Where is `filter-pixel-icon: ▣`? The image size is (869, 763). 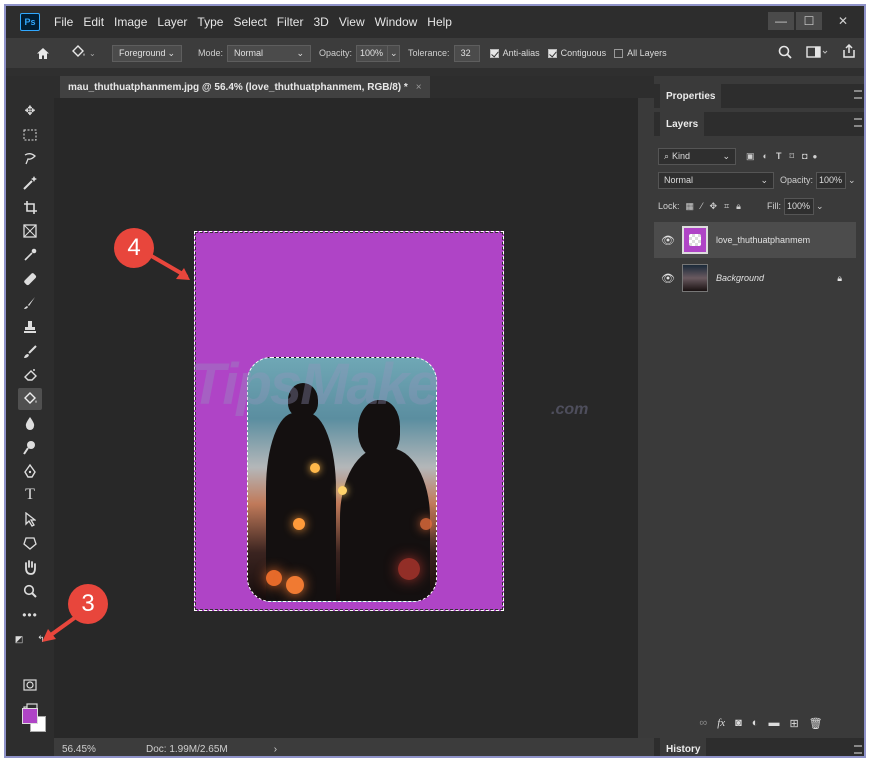
filter-pixel-icon: ▣ is located at coordinates (750, 156).